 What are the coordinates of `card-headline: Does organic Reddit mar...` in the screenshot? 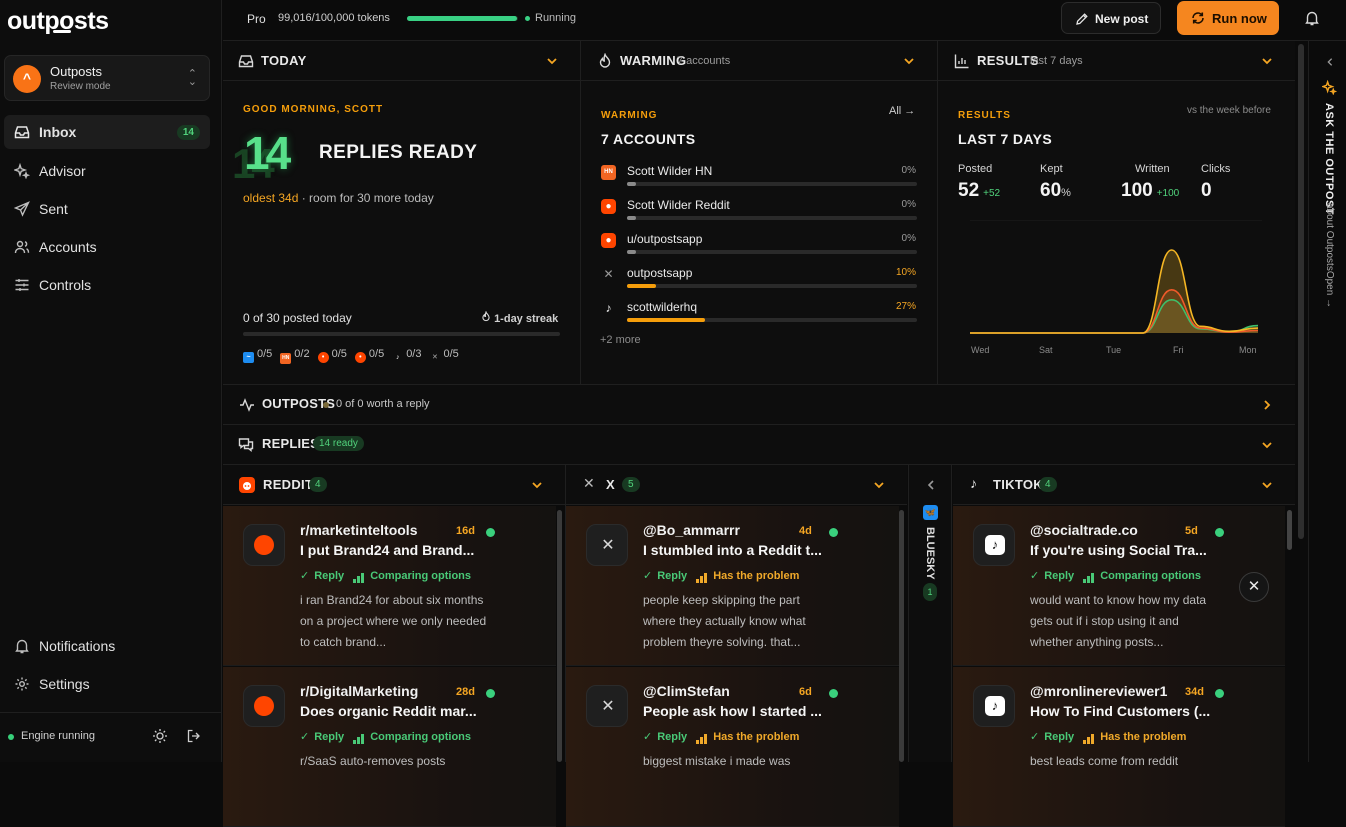 It's located at (388, 711).